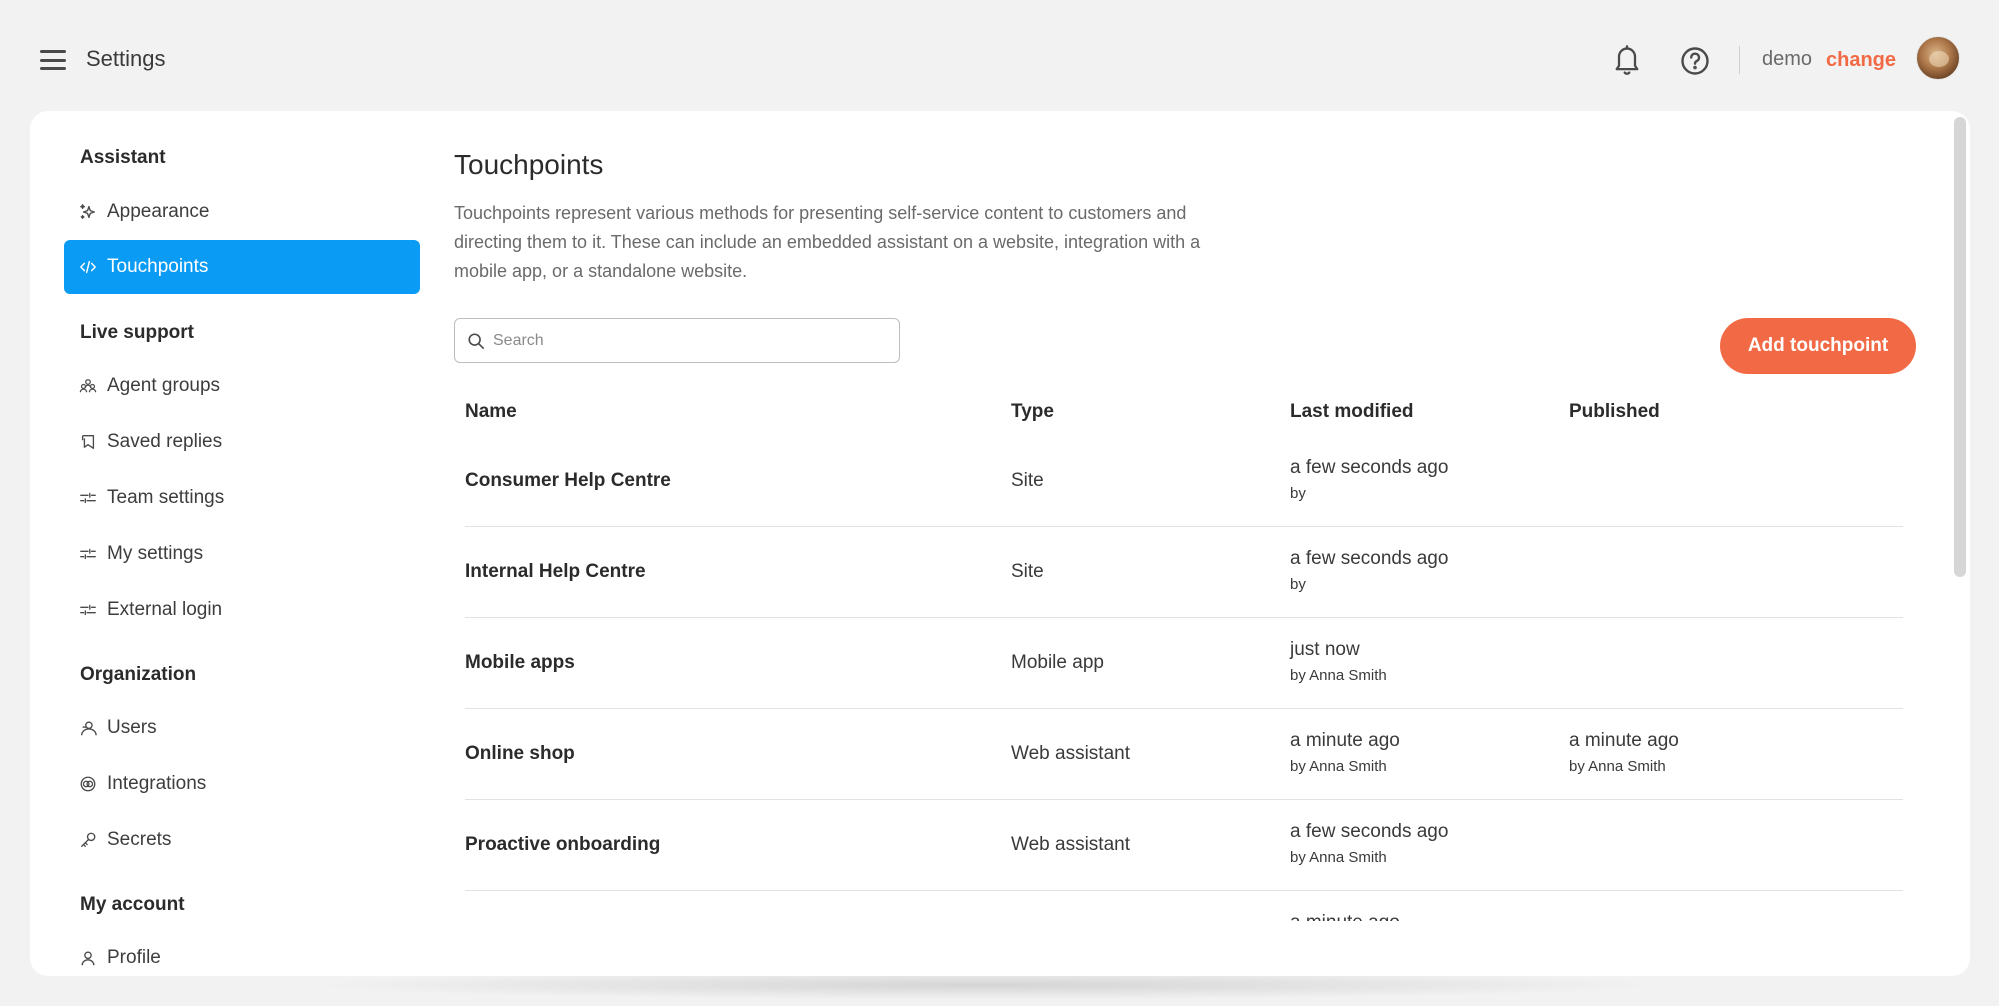 The height and width of the screenshot is (1006, 1999). What do you see at coordinates (1624, 752) in the screenshot?
I see `row-published: a minute ago by Anna Smith` at bounding box center [1624, 752].